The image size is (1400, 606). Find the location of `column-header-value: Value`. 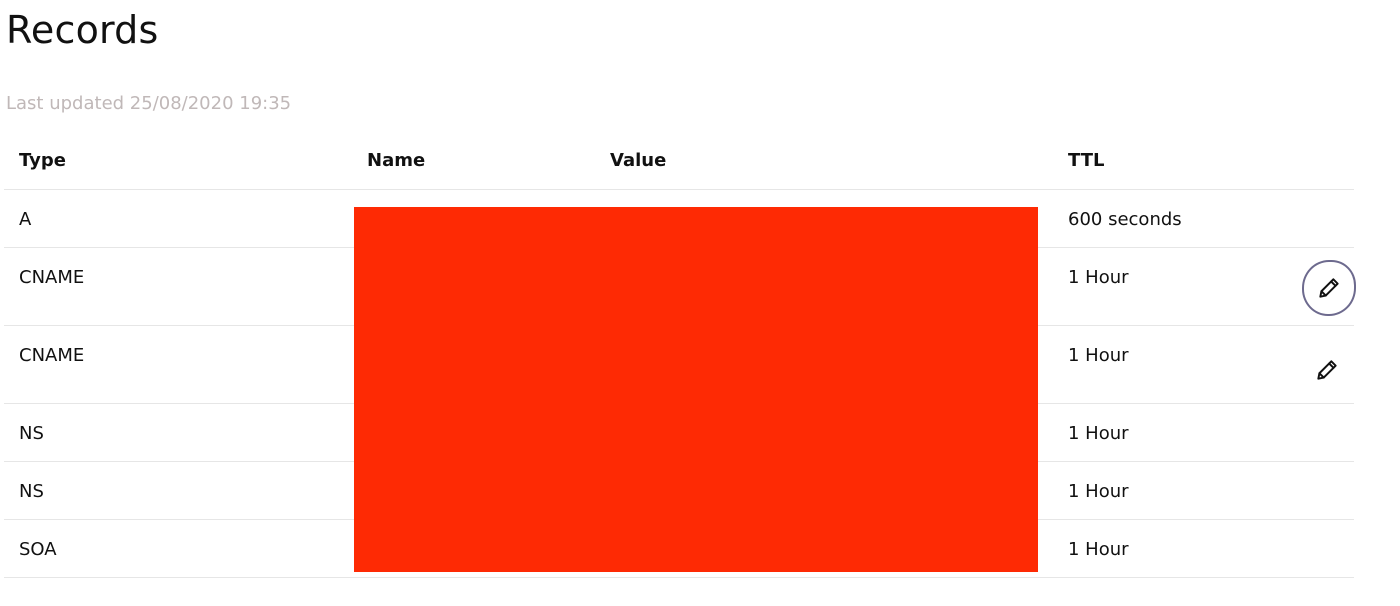

column-header-value: Value is located at coordinates (638, 160).